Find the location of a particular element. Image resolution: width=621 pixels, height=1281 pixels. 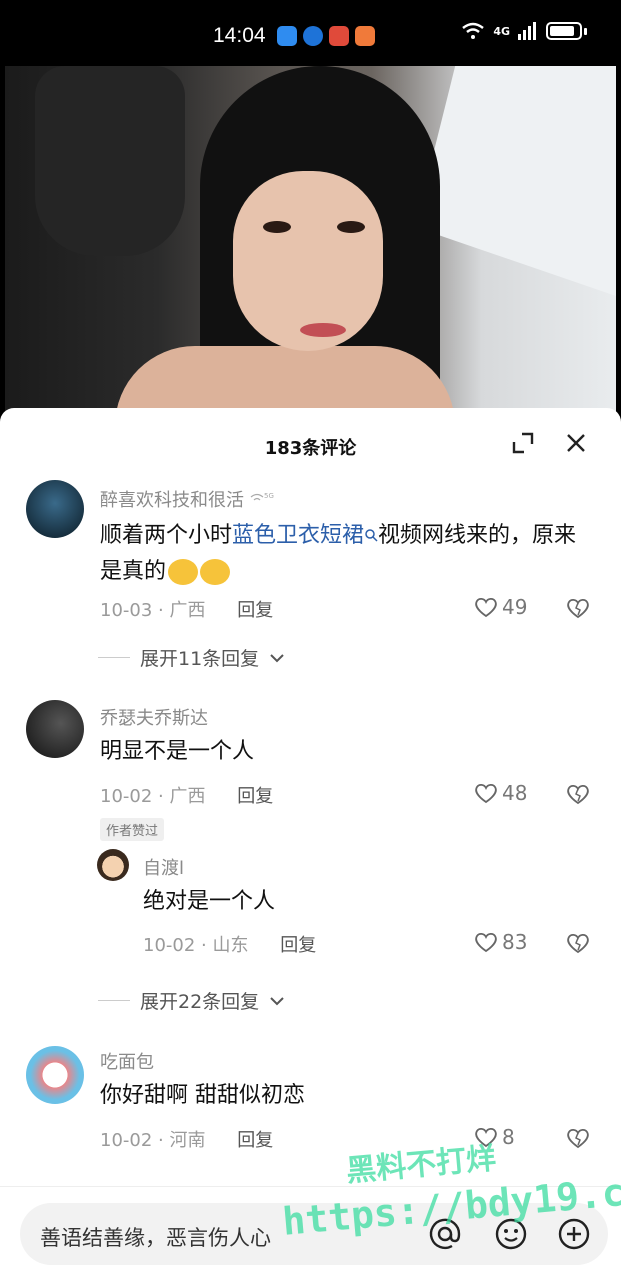

search-icon is located at coordinates (371, 535).